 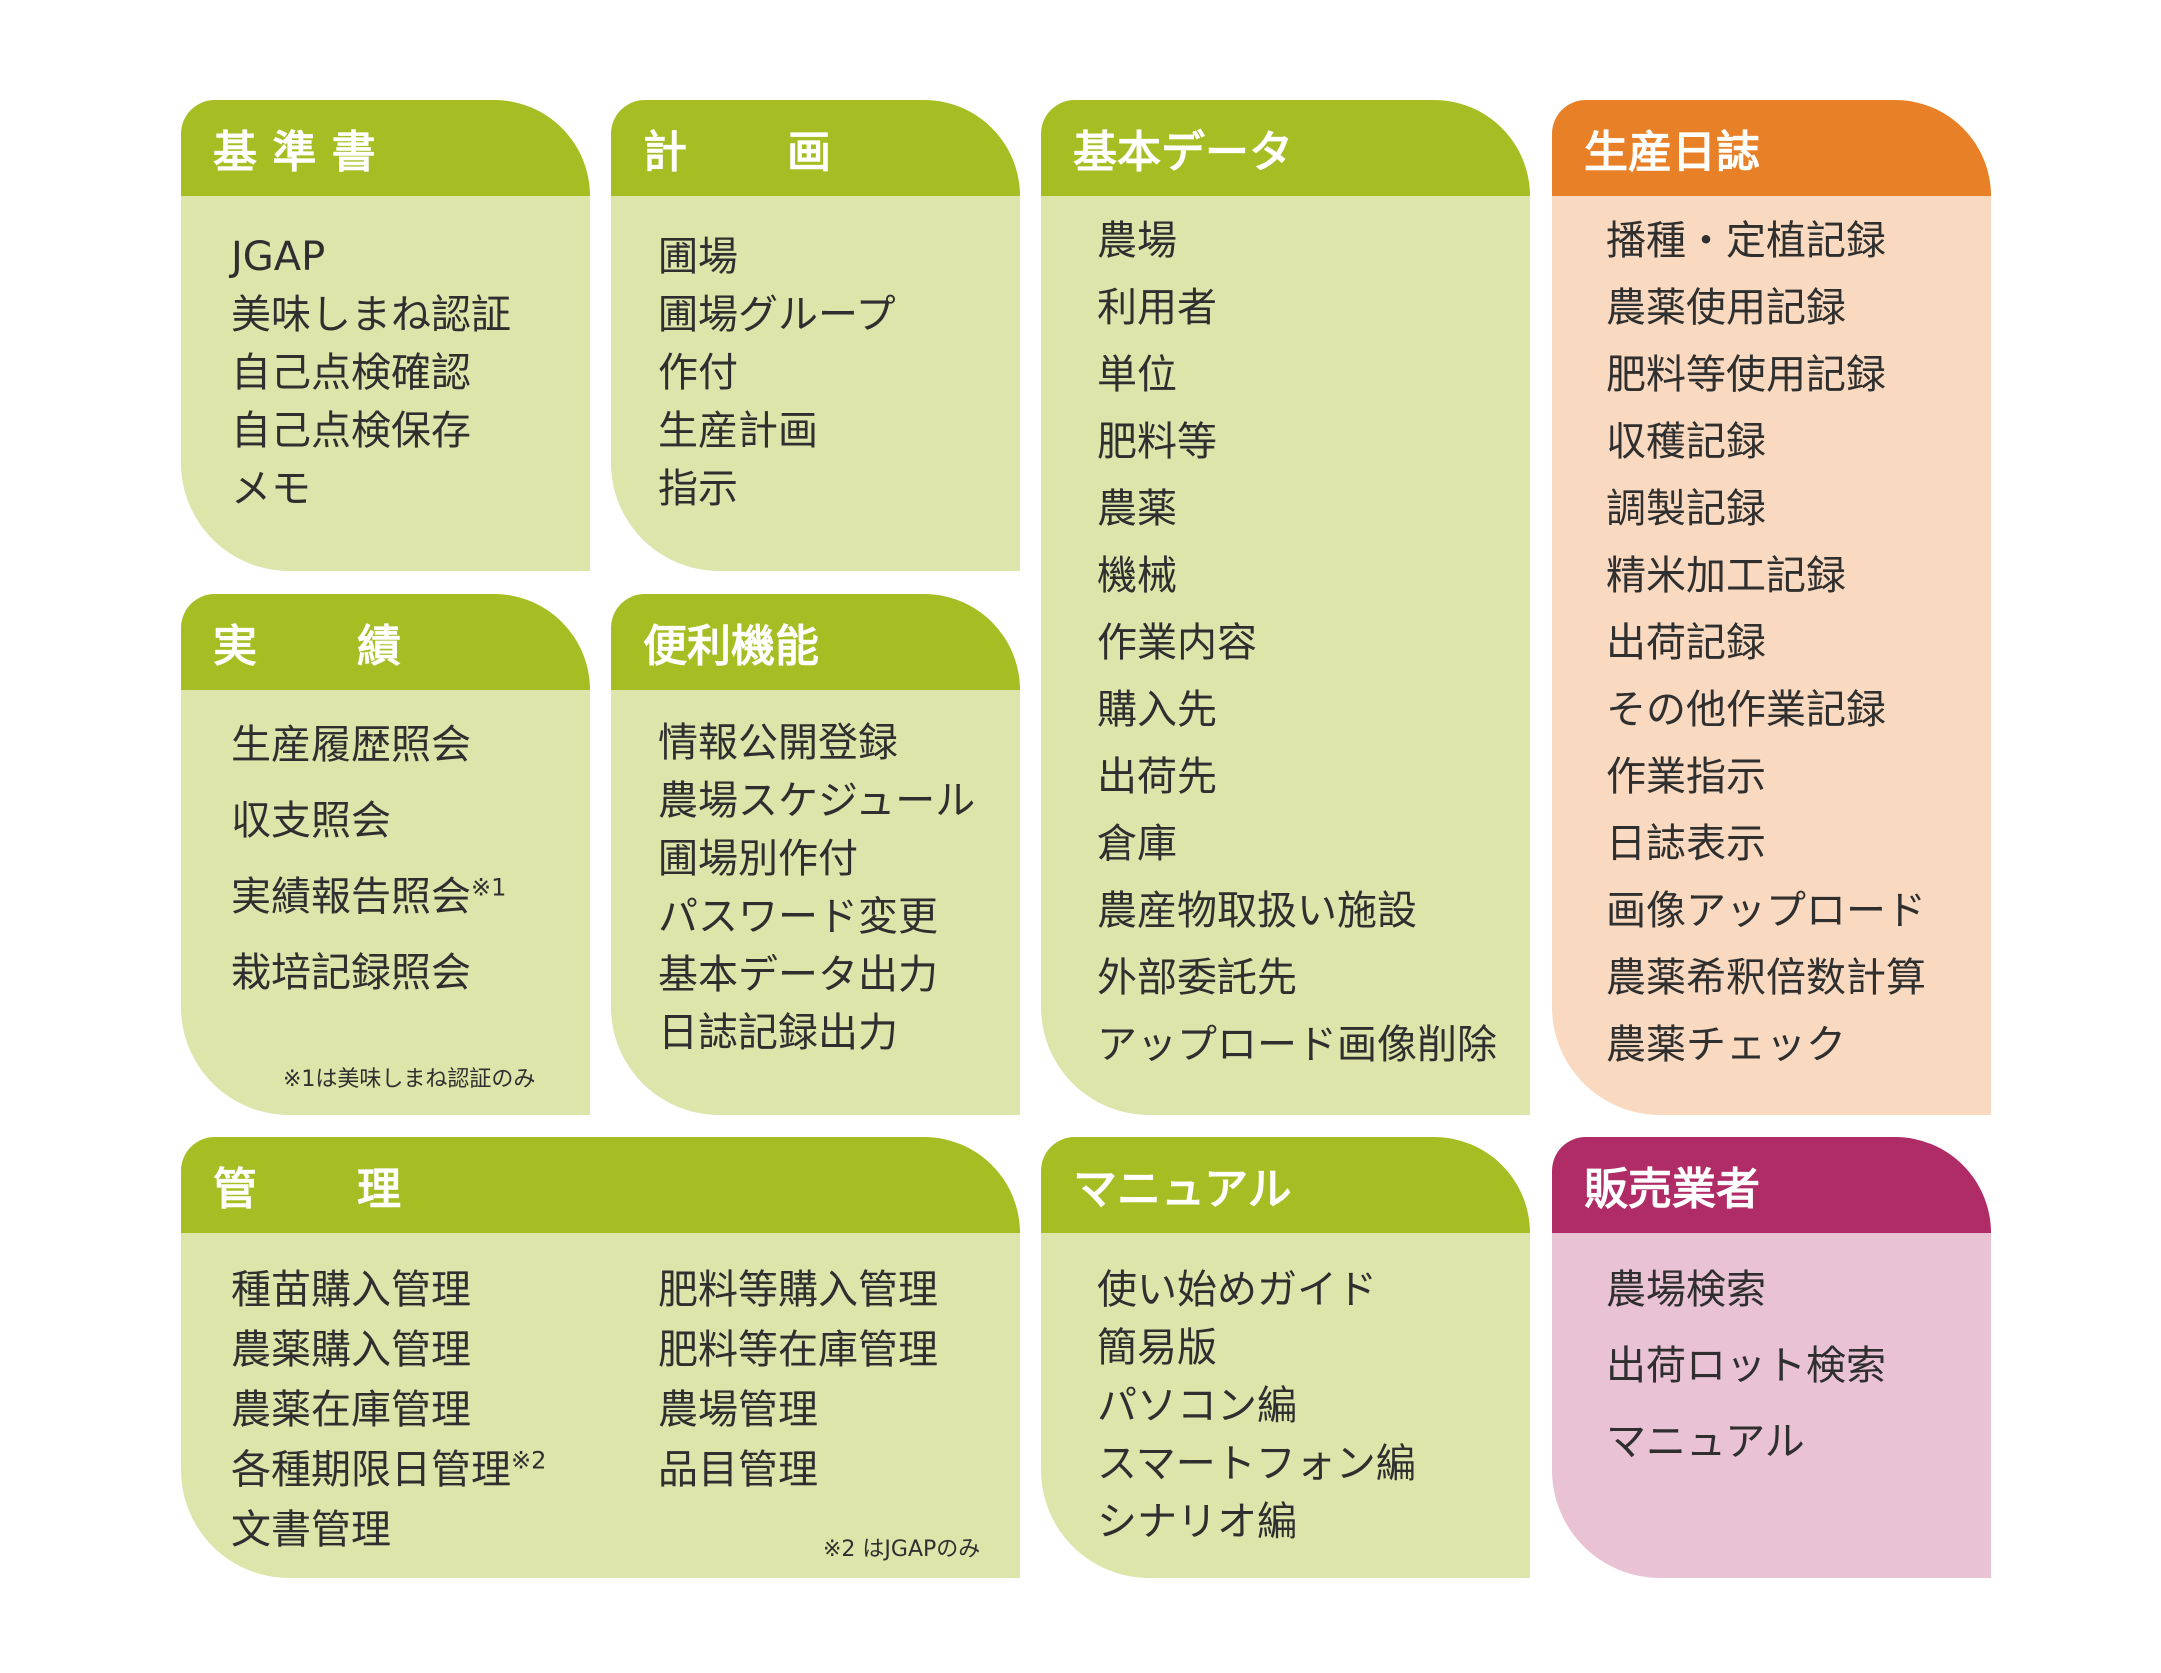 I want to click on menu-item-self-check-confirm: 自己点検確認, so click(x=371, y=373).